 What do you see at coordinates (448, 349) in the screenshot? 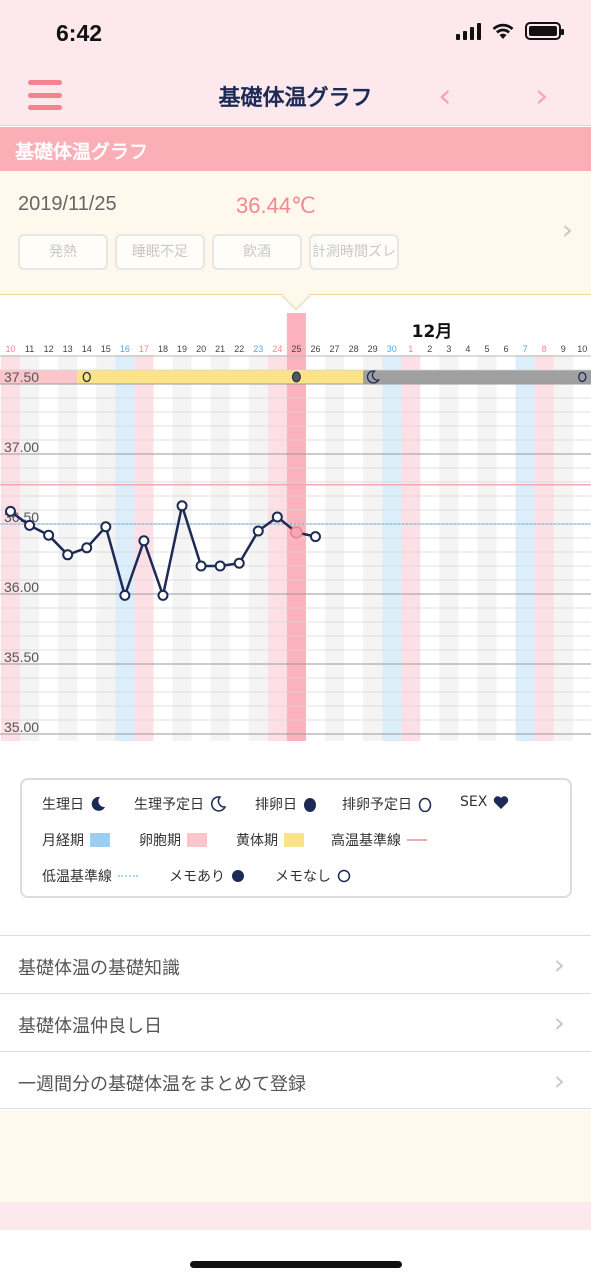
I see `x-tick-label: 3` at bounding box center [448, 349].